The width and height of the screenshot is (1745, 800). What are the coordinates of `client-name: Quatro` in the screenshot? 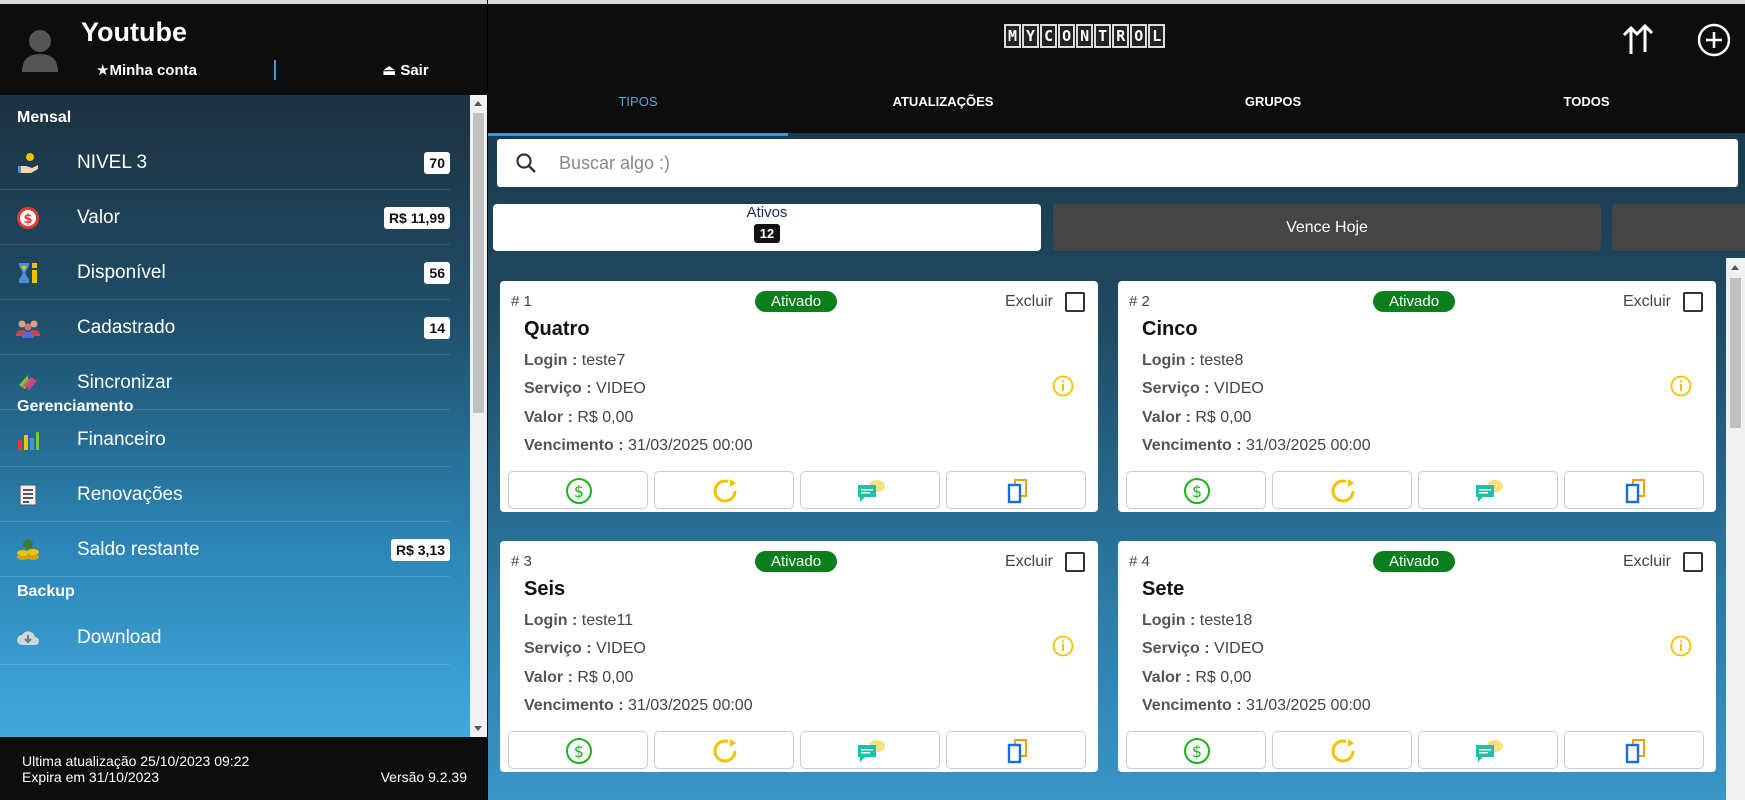 It's located at (557, 329).